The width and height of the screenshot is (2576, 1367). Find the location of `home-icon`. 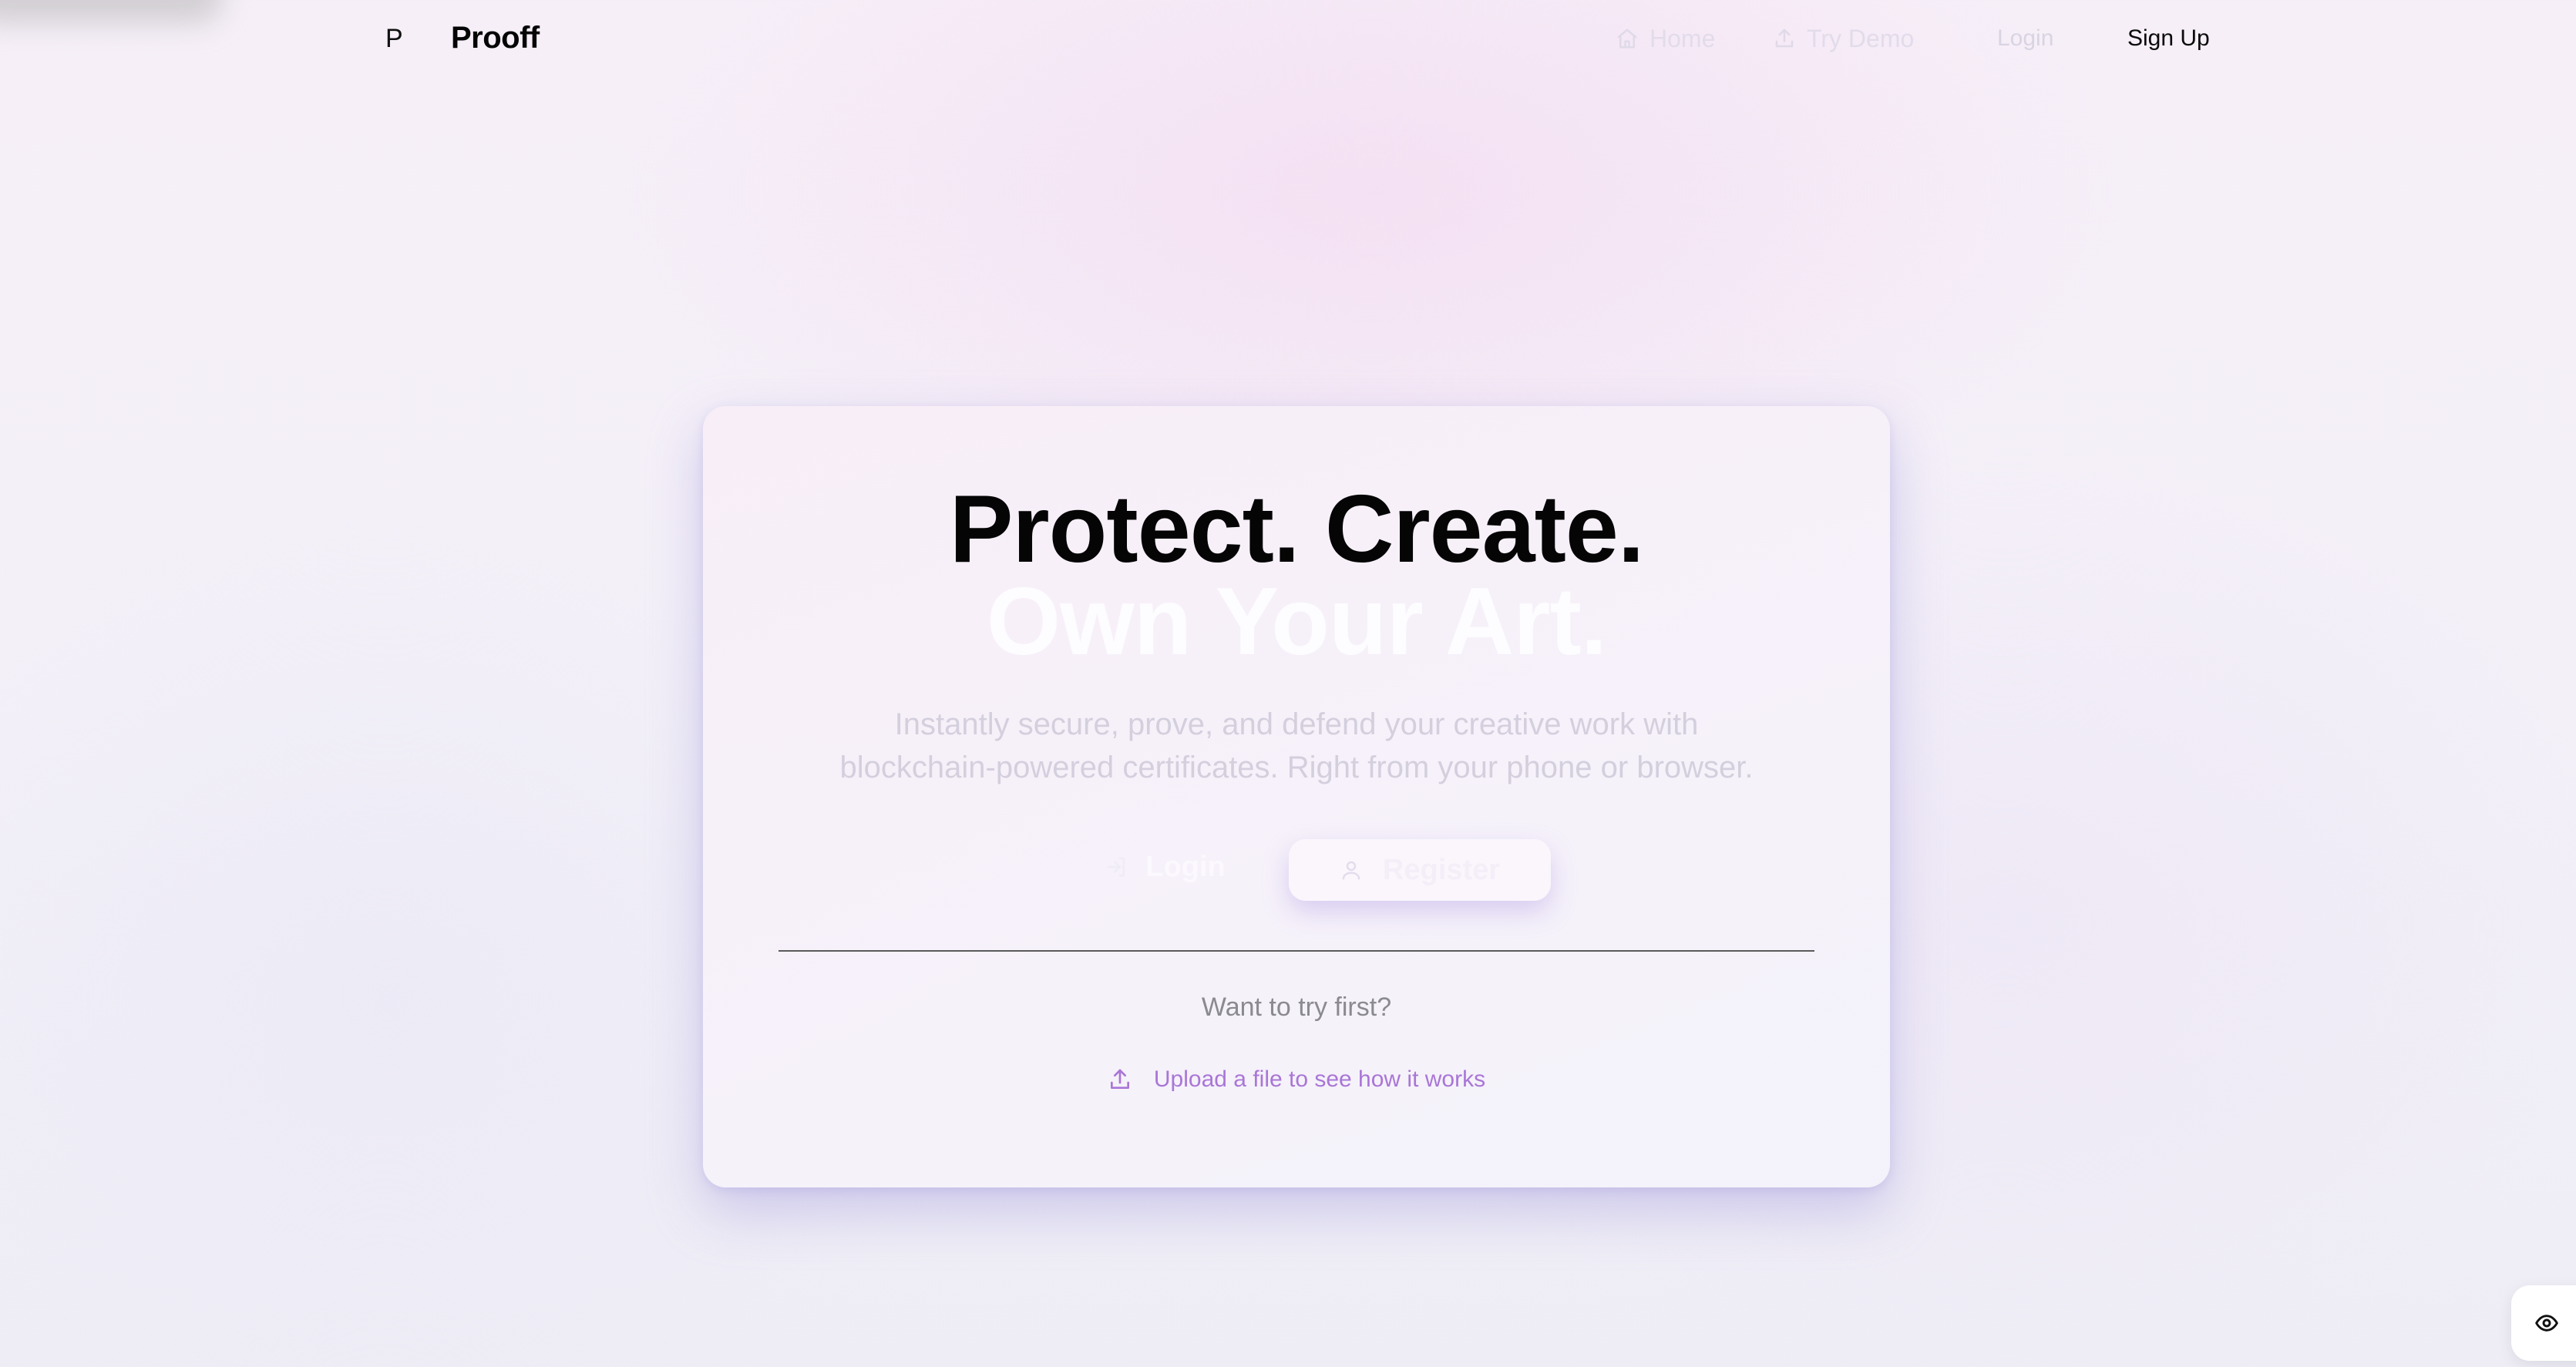

home-icon is located at coordinates (1627, 39).